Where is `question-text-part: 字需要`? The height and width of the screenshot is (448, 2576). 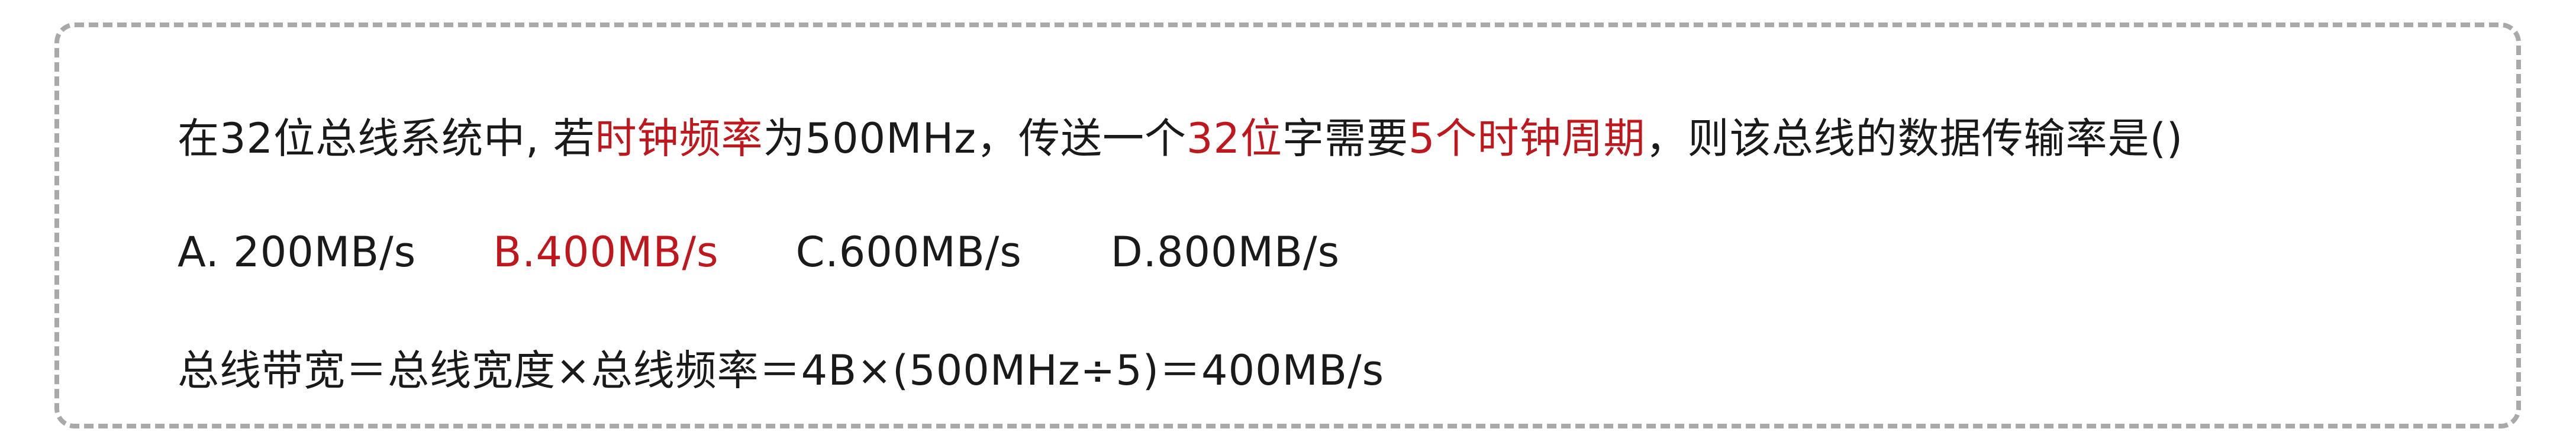
question-text-part: 字需要 is located at coordinates (1345, 138).